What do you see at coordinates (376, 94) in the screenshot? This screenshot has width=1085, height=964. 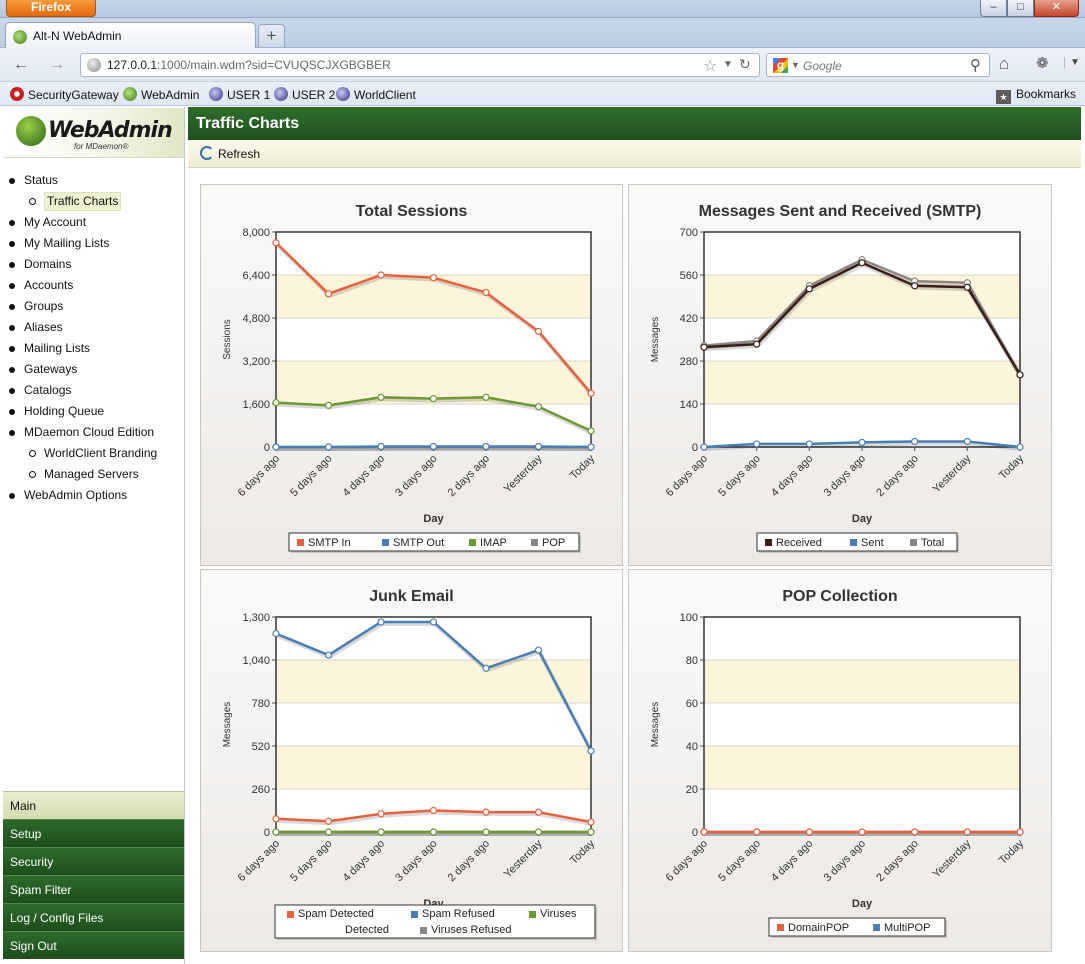 I see `bookmark-worldclient: WorldClient` at bounding box center [376, 94].